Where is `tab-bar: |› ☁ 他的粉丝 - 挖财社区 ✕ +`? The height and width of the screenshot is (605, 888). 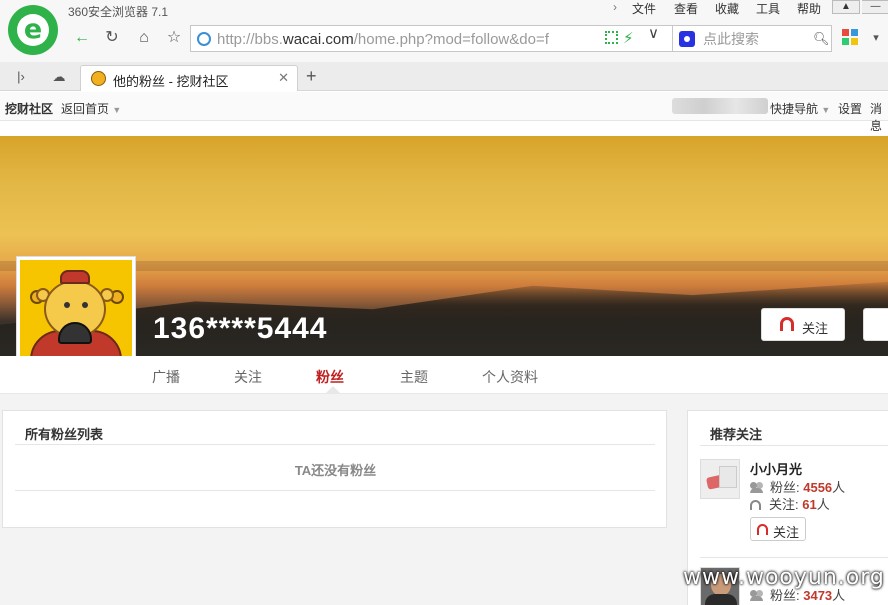
tab-bar: |› ☁ 他的粉丝 - 挖财社区 ✕ + is located at coordinates (444, 76).